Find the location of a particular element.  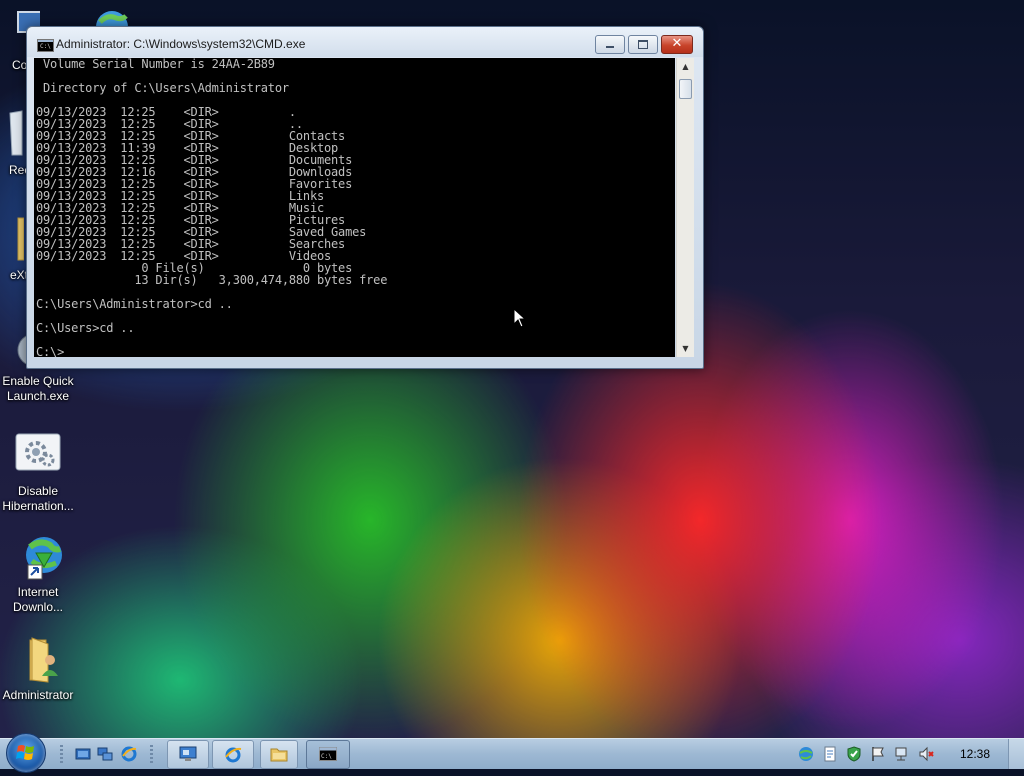

desktop-icon-label: Administrator is located at coordinates (38, 695).